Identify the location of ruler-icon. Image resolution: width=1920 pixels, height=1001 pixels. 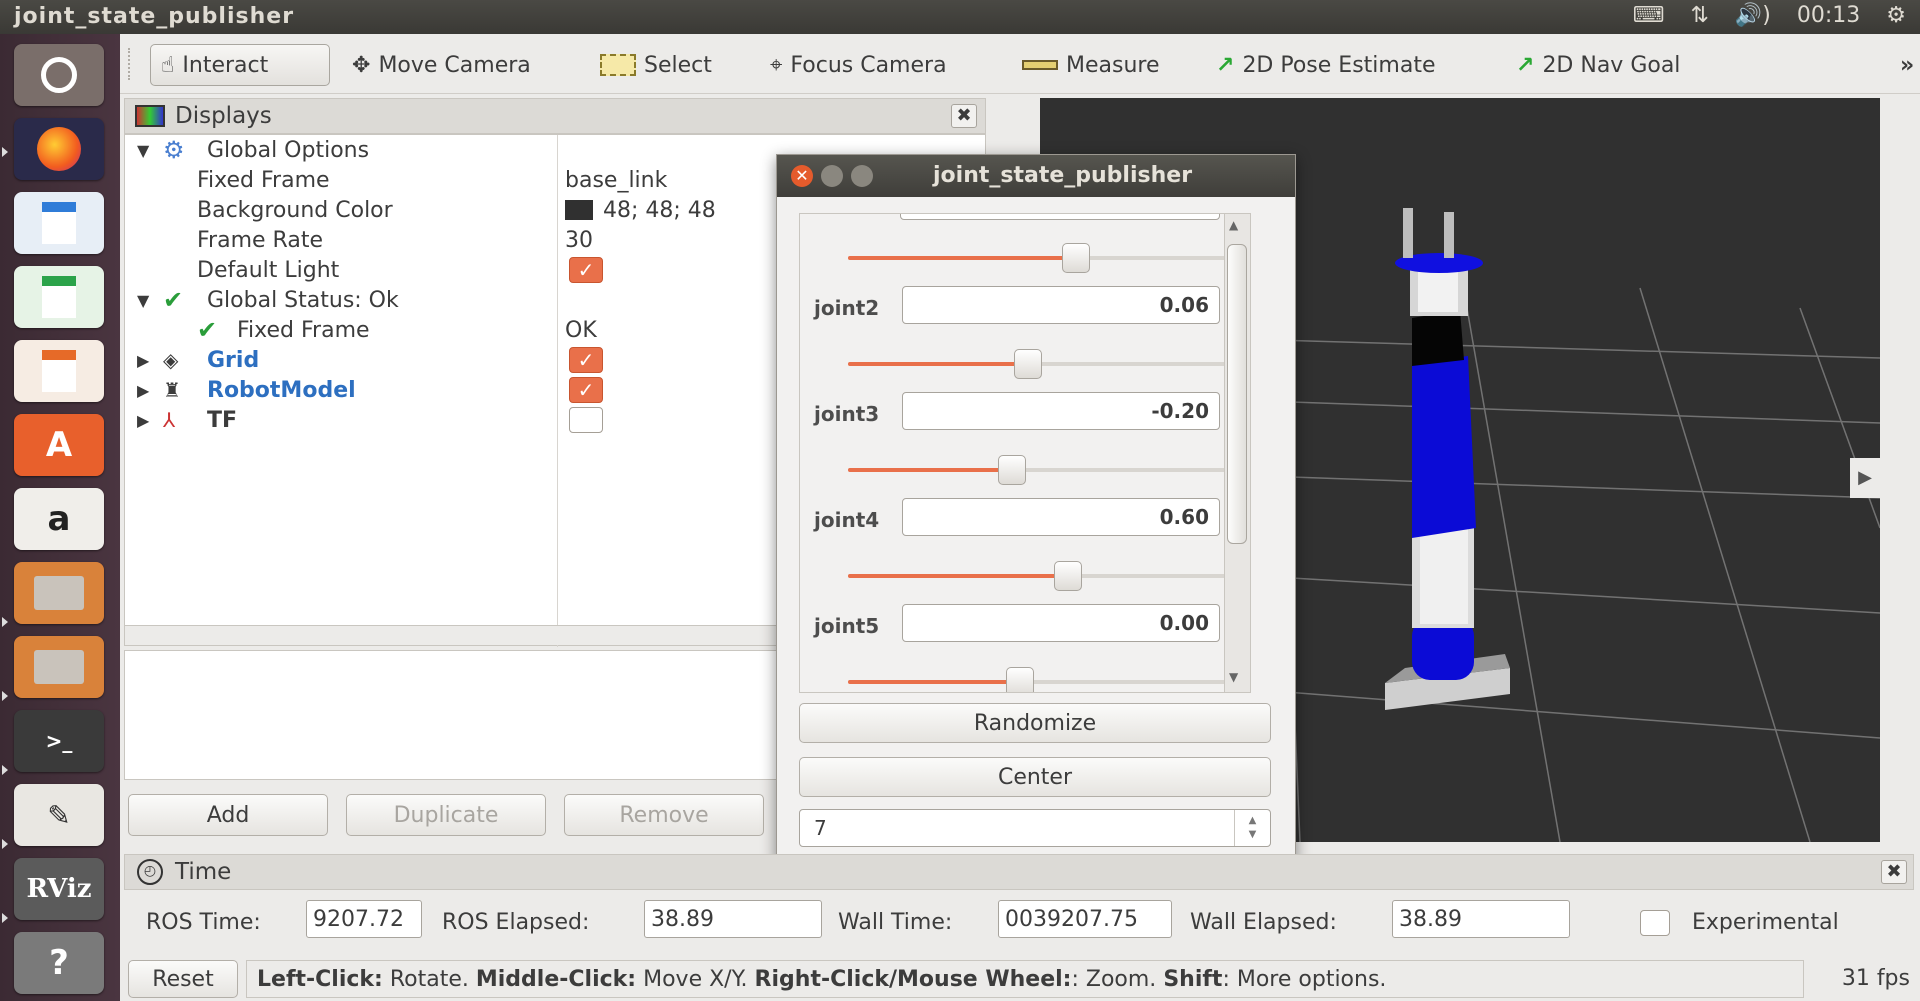
(1040, 65).